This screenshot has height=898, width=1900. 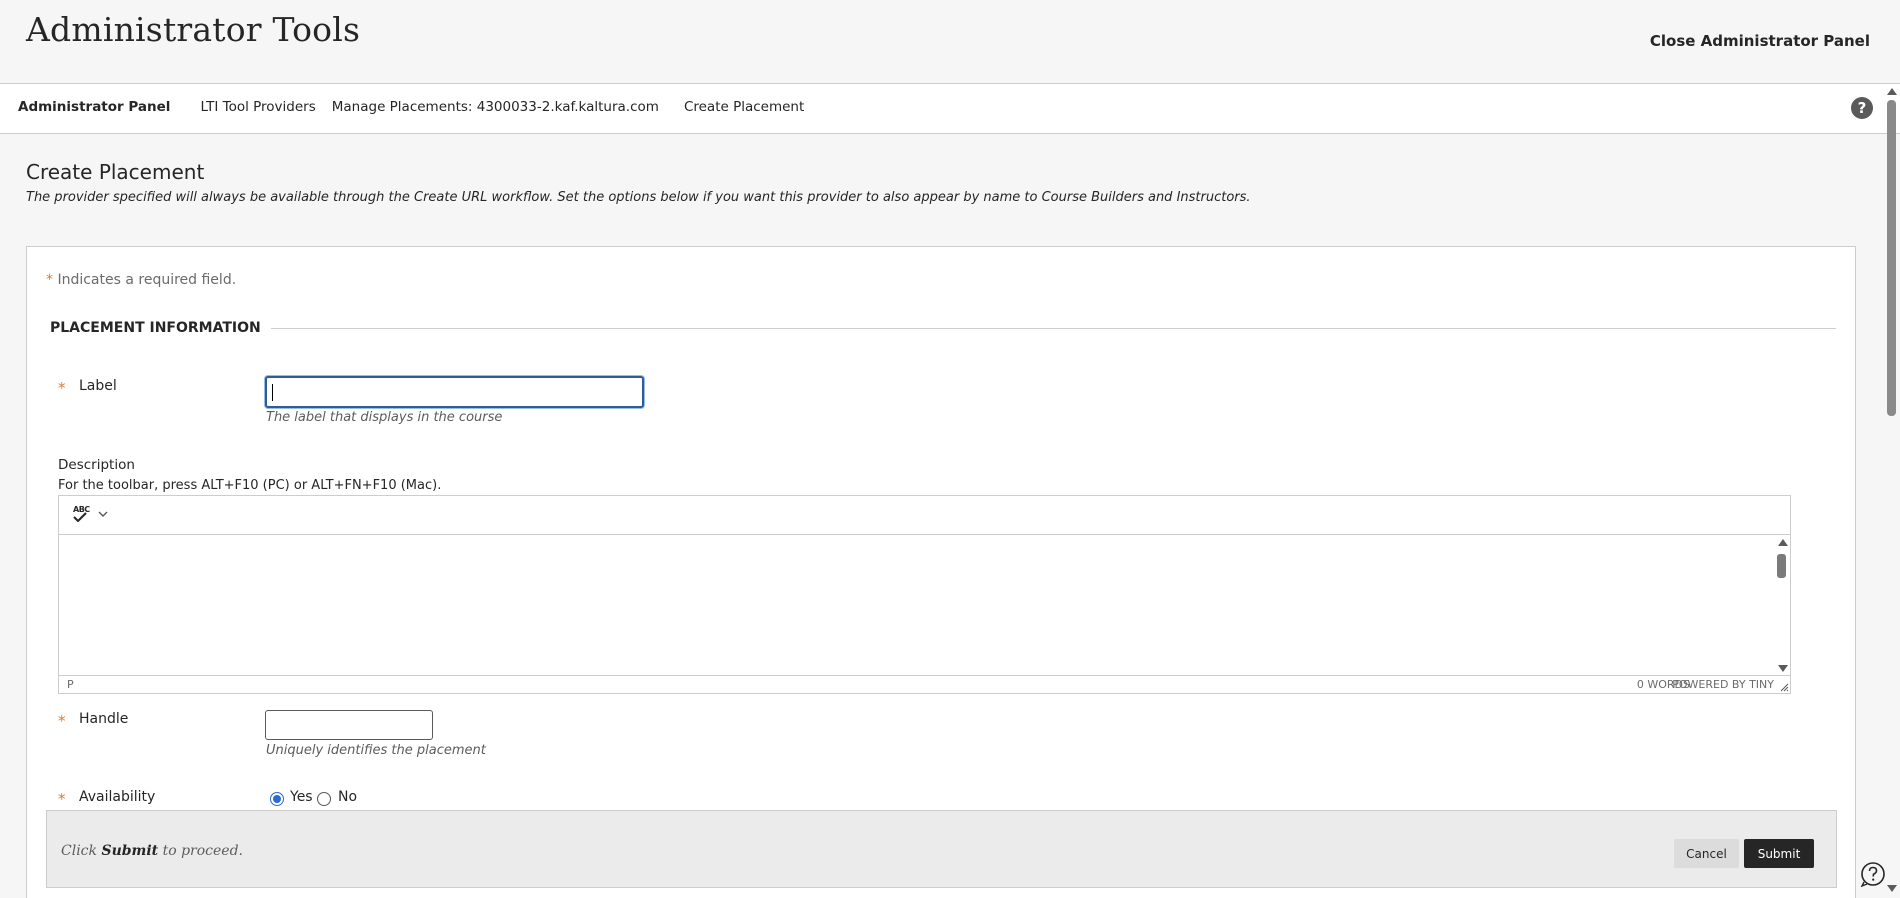 What do you see at coordinates (81, 851) in the screenshot?
I see `proceed-prefix: Click` at bounding box center [81, 851].